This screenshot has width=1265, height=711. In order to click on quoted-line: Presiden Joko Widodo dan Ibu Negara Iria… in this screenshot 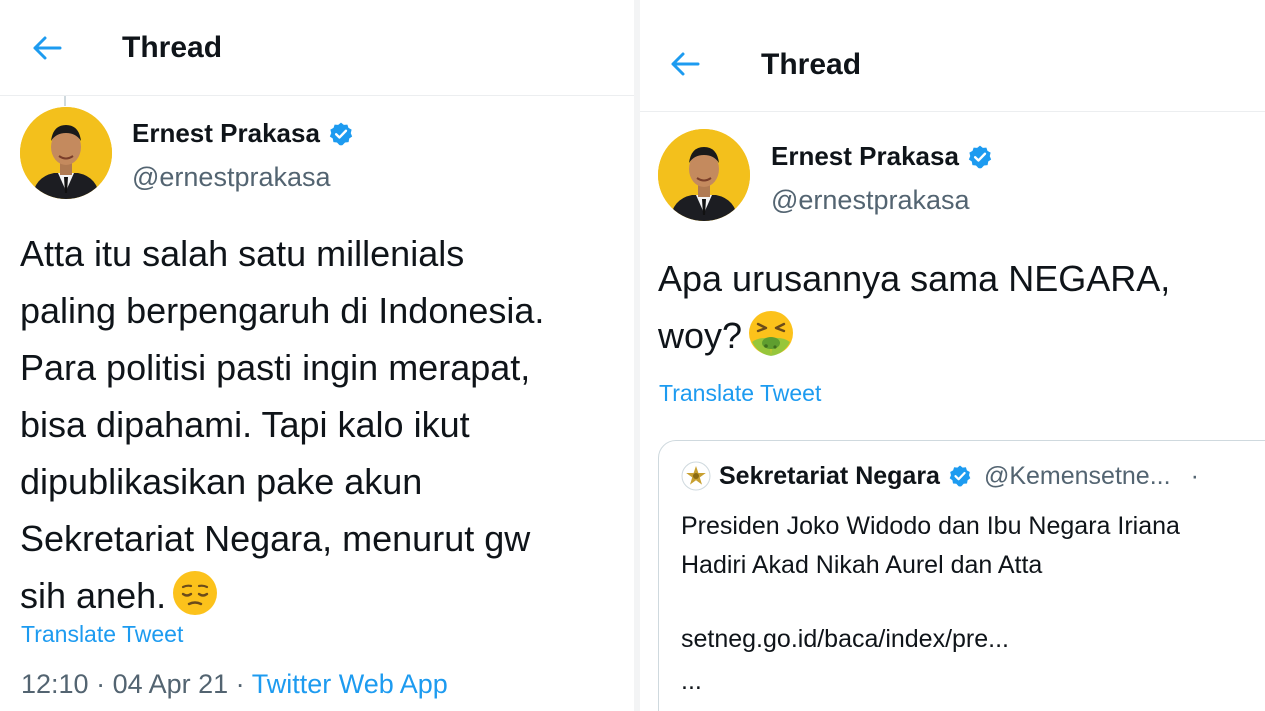, I will do `click(930, 526)`.